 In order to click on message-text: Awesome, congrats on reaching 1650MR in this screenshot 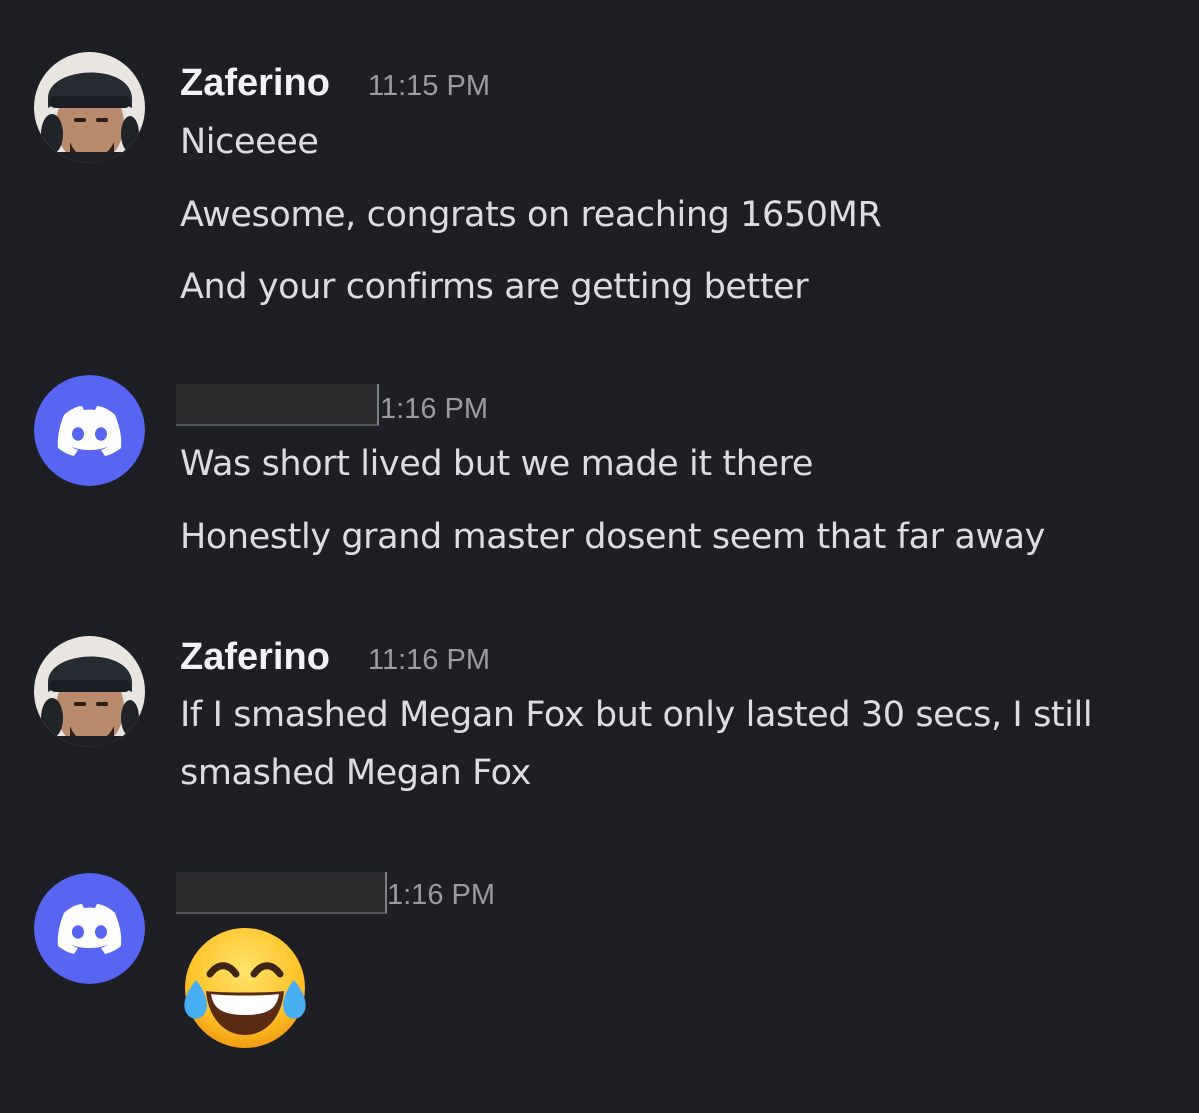, I will do `click(531, 215)`.